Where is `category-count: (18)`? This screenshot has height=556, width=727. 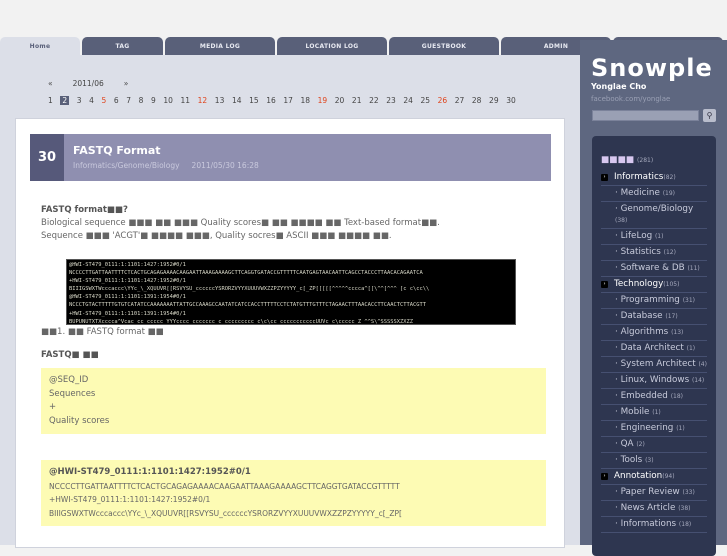 category-count: (18) is located at coordinates (677, 396).